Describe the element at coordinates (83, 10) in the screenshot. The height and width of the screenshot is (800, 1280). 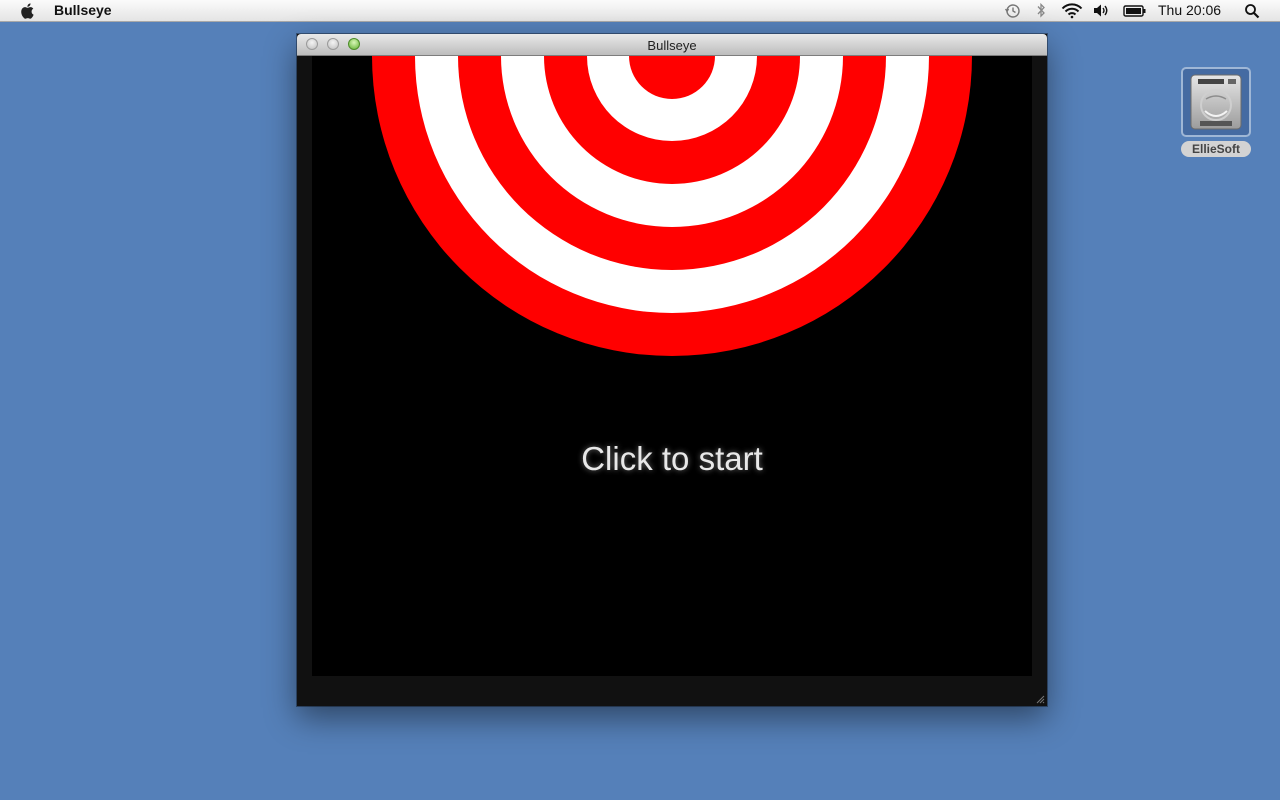
I see `app-menu-name: Bullseye` at that location.